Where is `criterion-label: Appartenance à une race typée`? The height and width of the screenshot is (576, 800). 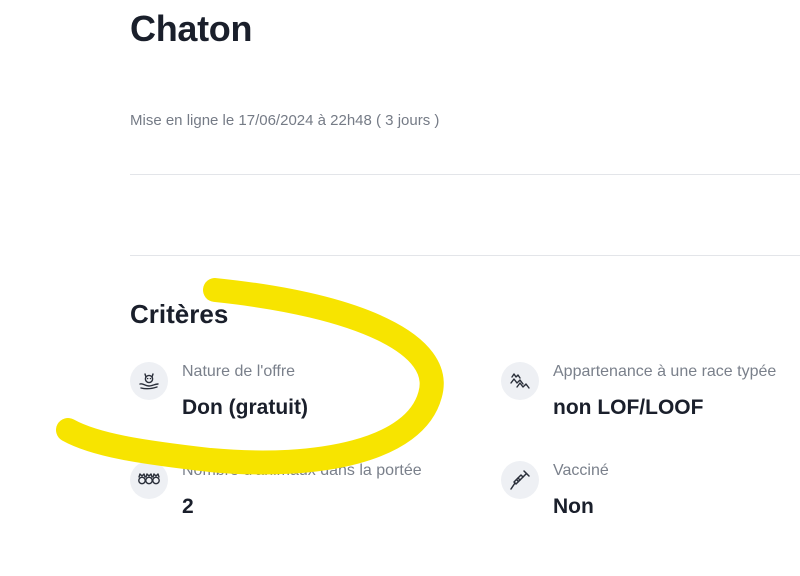
criterion-label: Appartenance à une race typée is located at coordinates (665, 371).